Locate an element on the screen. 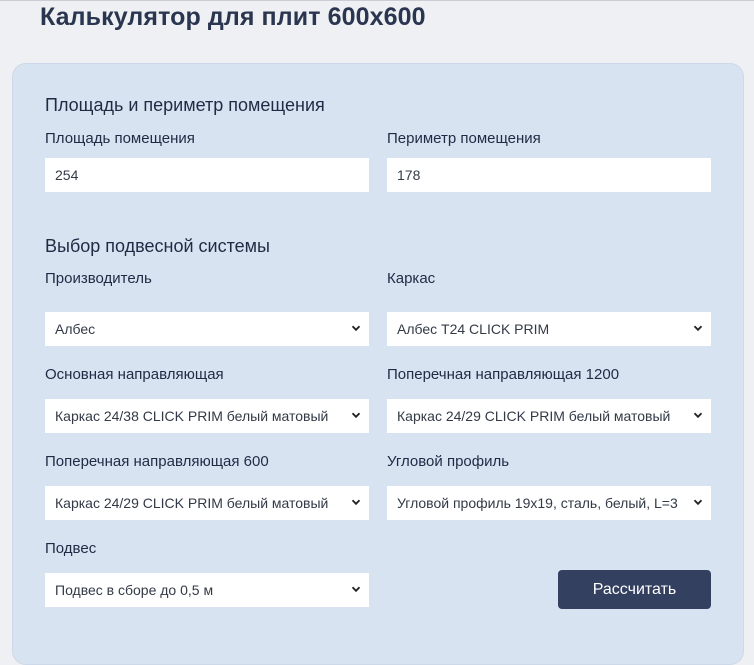 Image resolution: width=754 pixels, height=665 pixels. area-label: Площадь помещения is located at coordinates (120, 138).